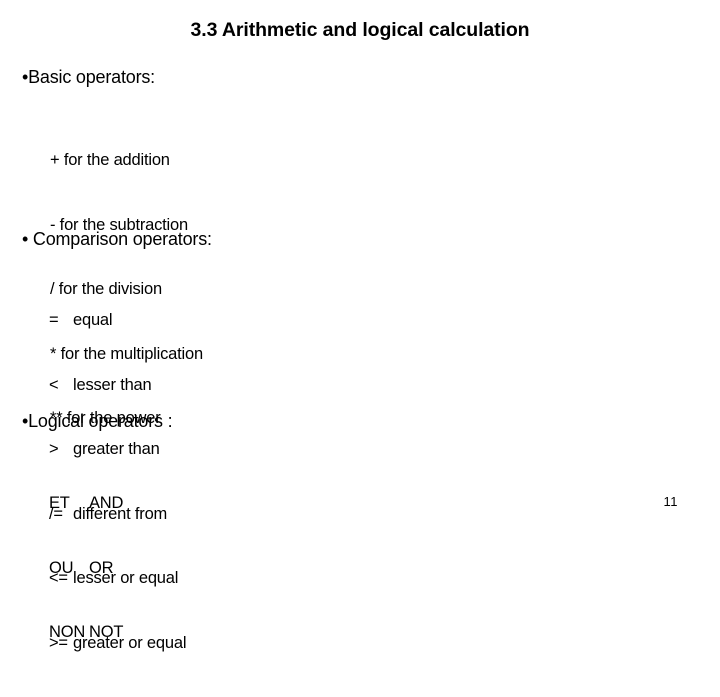  Describe the element at coordinates (106, 503) in the screenshot. I see `operator-term-english: AND` at that location.